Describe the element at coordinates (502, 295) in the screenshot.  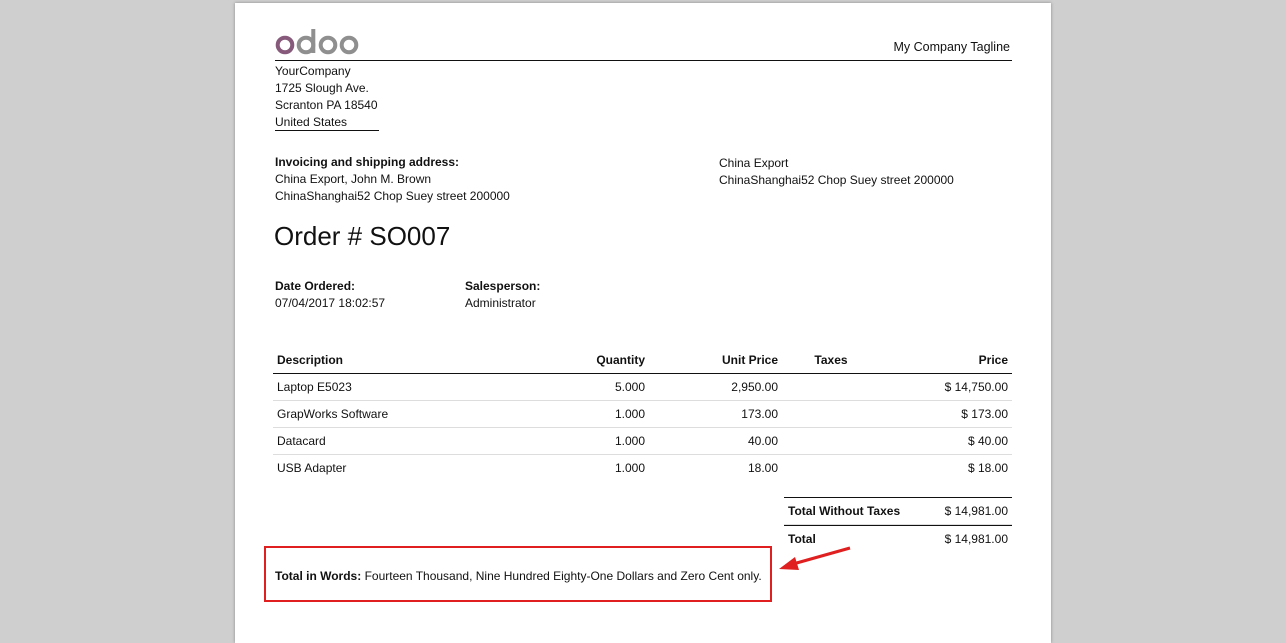
I see `salesperson-block: Salesperson: Administrator` at that location.